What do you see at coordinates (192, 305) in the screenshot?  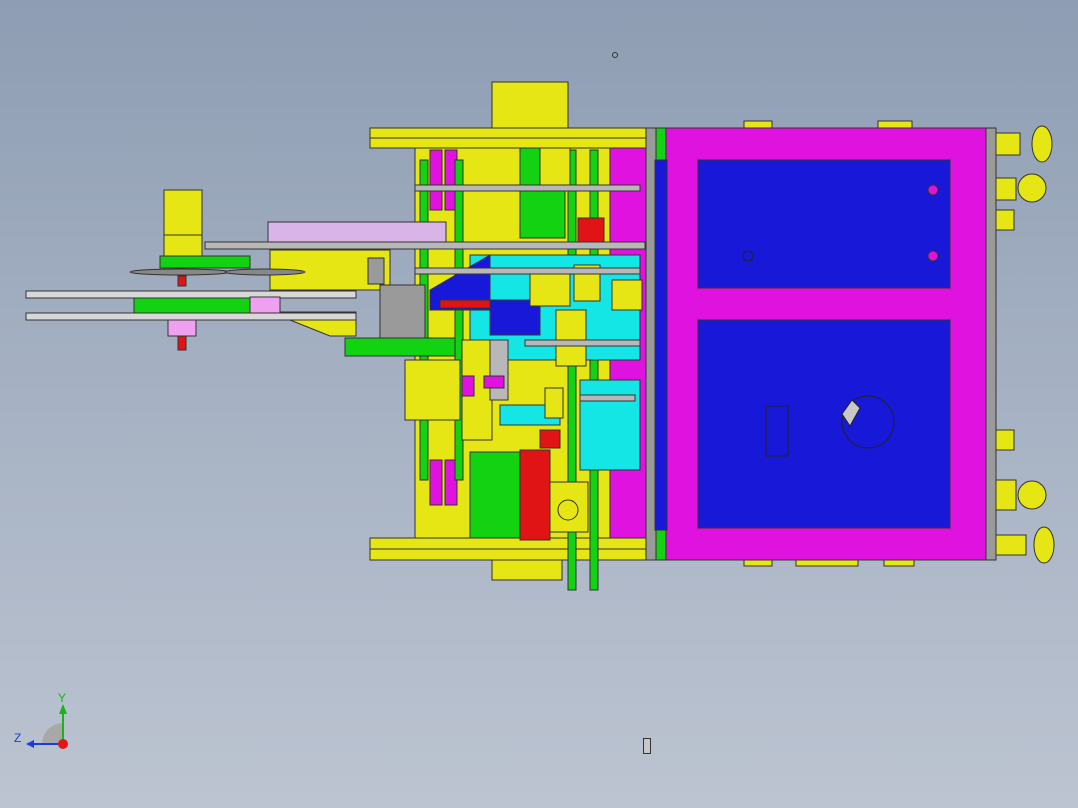 I see `conveyor-belt` at bounding box center [192, 305].